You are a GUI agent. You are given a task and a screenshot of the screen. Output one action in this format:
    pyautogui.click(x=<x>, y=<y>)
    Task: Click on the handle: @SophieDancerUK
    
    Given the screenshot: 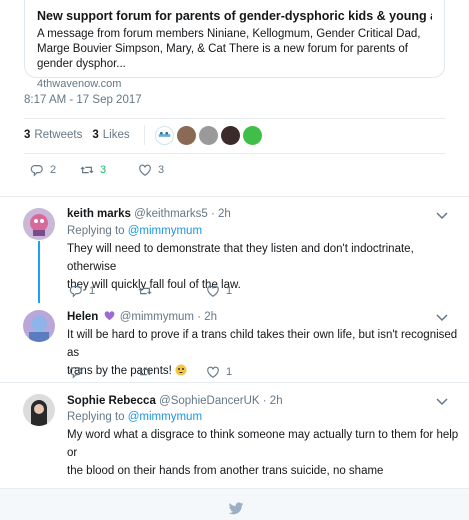 What is the action you would take?
    pyautogui.click(x=209, y=401)
    